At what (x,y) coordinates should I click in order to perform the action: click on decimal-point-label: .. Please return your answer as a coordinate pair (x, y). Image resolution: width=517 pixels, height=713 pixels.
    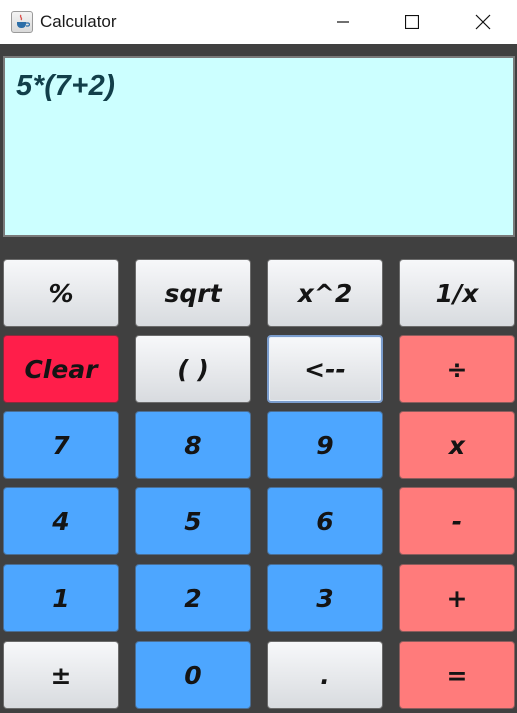
    Looking at the image, I should click on (325, 675).